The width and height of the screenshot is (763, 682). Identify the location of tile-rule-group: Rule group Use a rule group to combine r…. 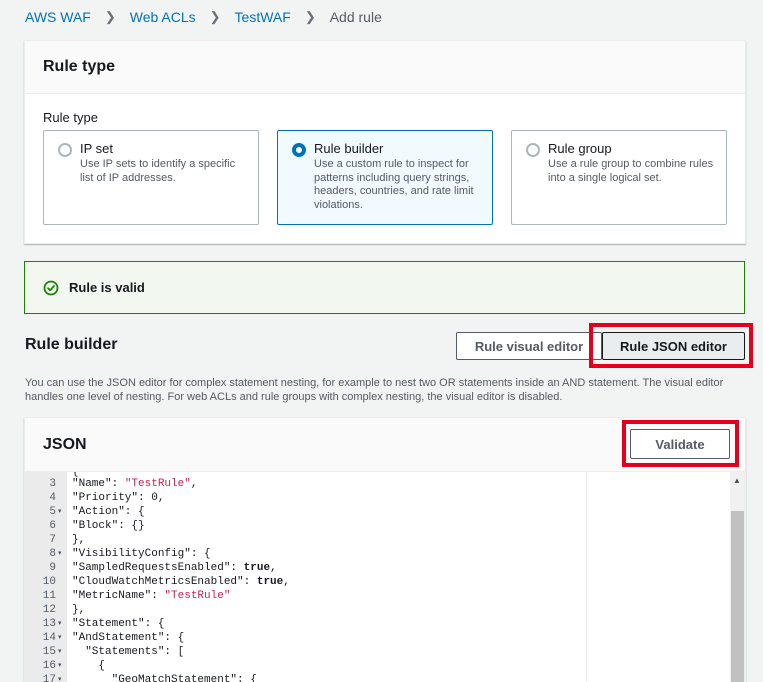
(619, 177).